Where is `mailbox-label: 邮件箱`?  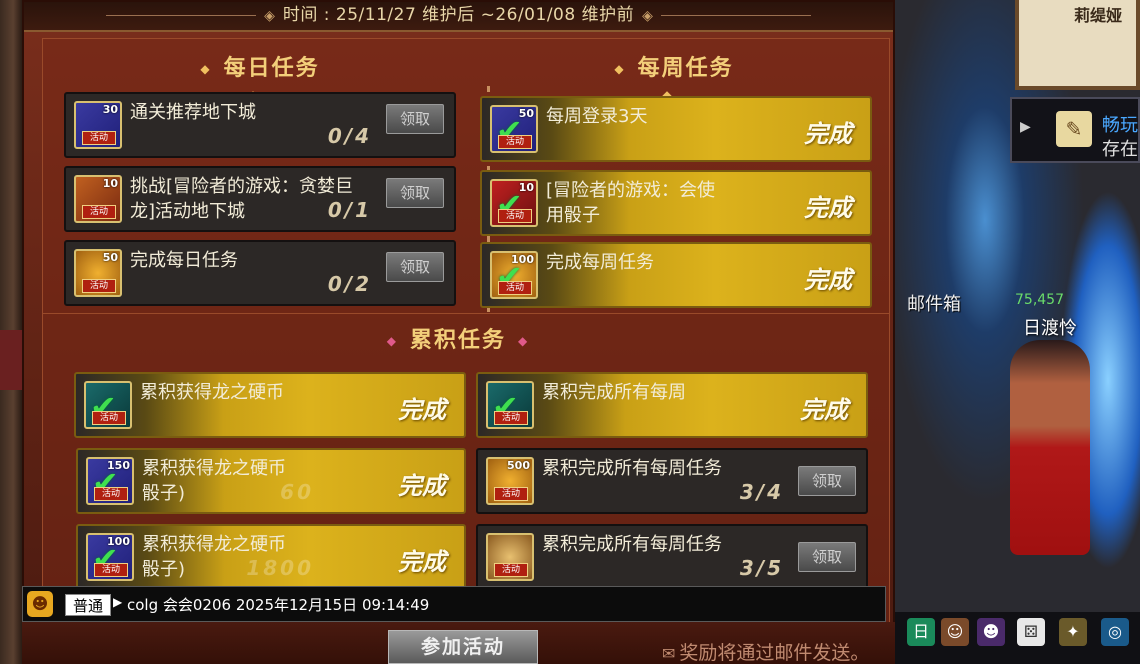 mailbox-label: 邮件箱 is located at coordinates (934, 304).